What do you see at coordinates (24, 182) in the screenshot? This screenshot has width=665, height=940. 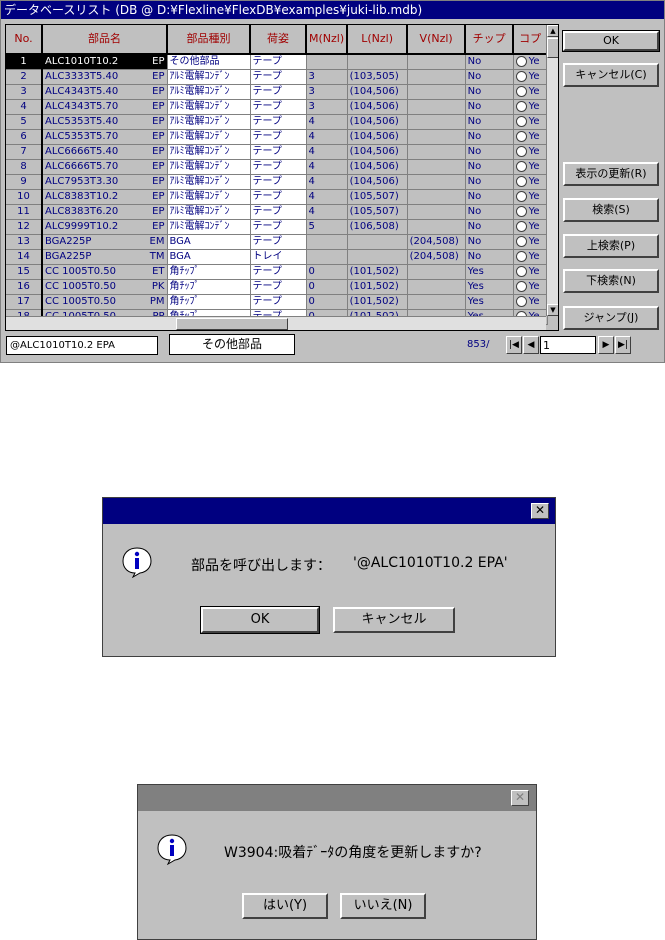 I see `row-number: 9` at bounding box center [24, 182].